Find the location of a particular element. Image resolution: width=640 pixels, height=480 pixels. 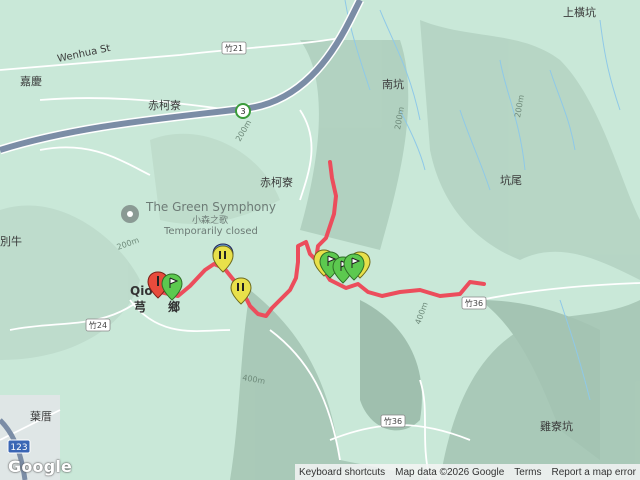

shield-zhu36-east: 竹36 is located at coordinates (474, 303).